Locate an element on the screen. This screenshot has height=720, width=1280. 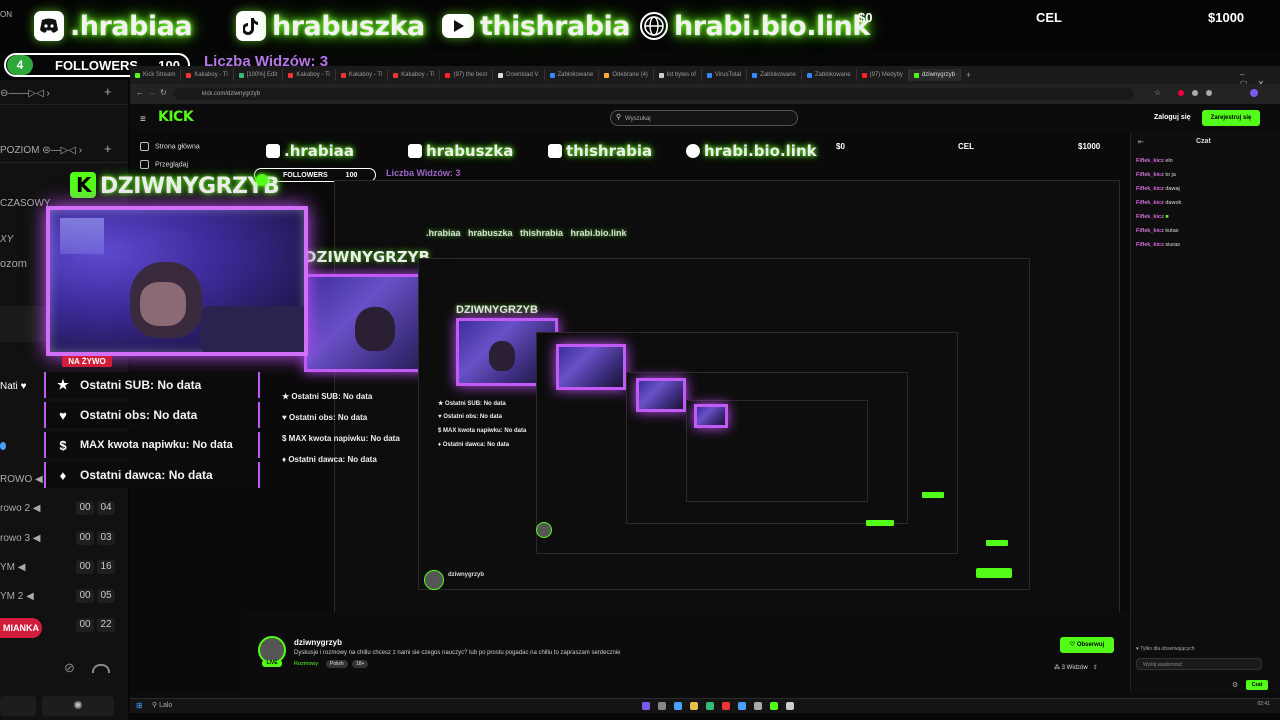
stream-tag: Polish is located at coordinates (337, 664).